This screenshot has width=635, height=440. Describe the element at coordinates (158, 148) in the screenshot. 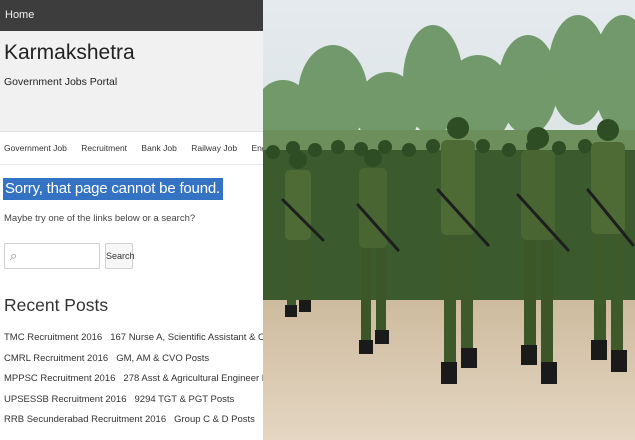

I see `nav-item-bank-job: Bank Job` at that location.